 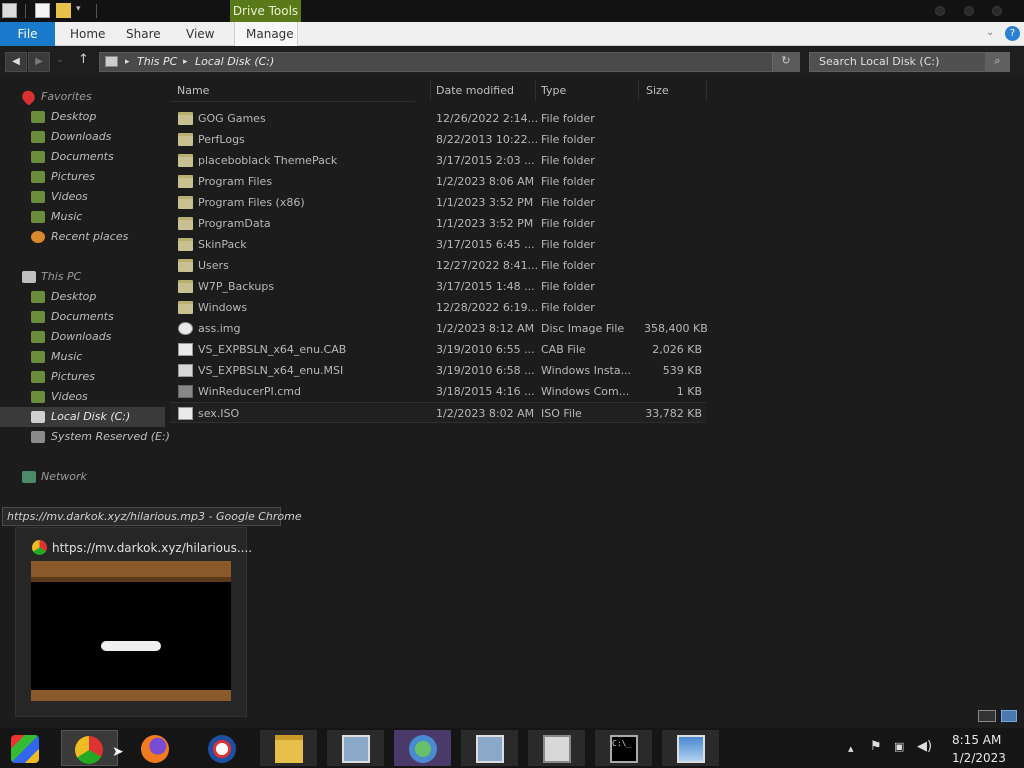 I want to click on sidebar-item-pc-desktop: Desktop, so click(x=82, y=297).